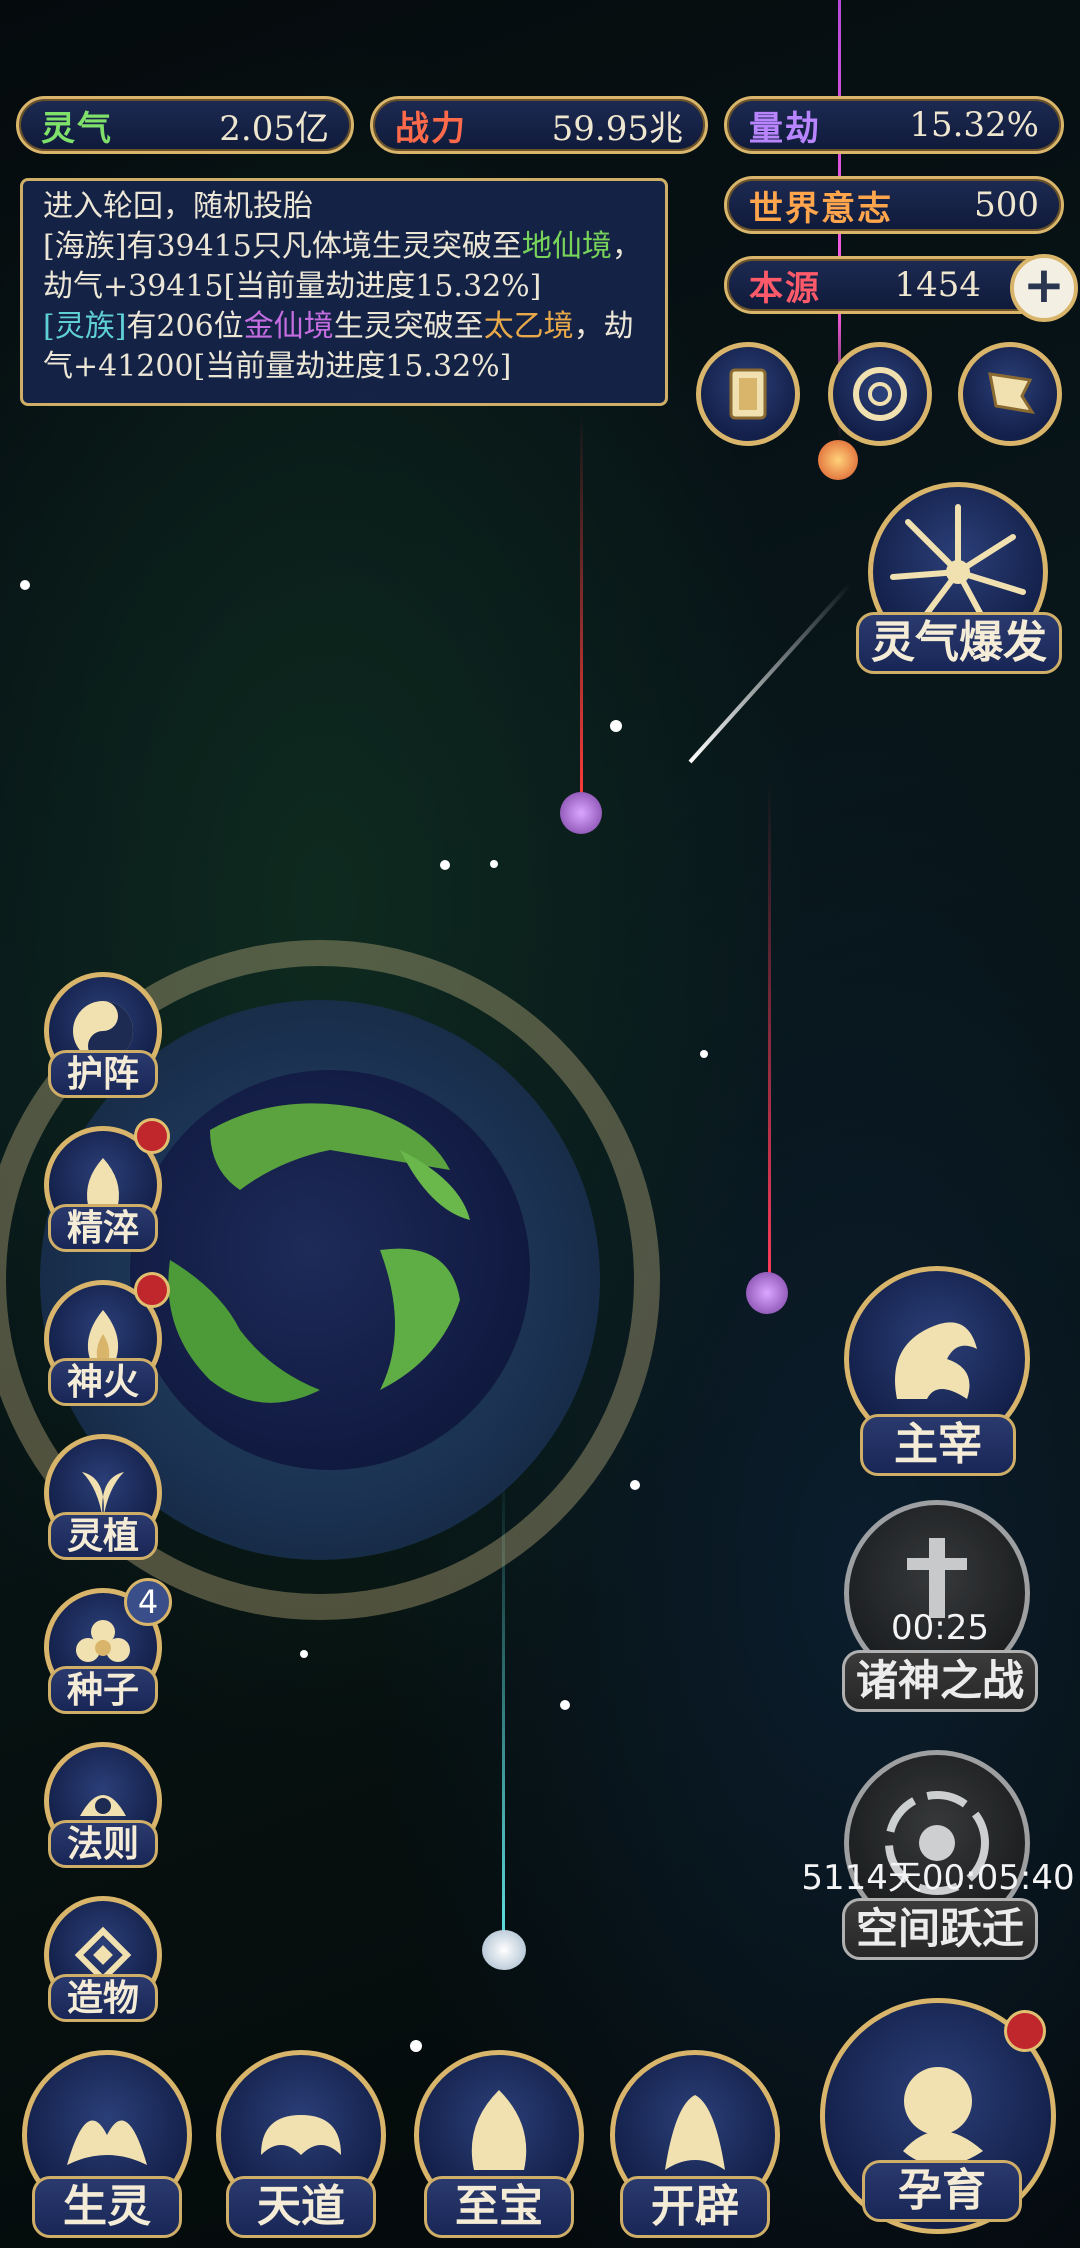 The width and height of the screenshot is (1080, 2248). What do you see at coordinates (770, 673) in the screenshot?
I see `meteor-trail` at bounding box center [770, 673].